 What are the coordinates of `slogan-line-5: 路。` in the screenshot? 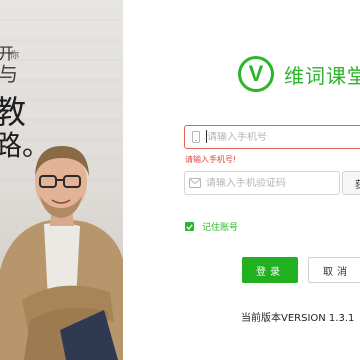 It's located at (25, 145).